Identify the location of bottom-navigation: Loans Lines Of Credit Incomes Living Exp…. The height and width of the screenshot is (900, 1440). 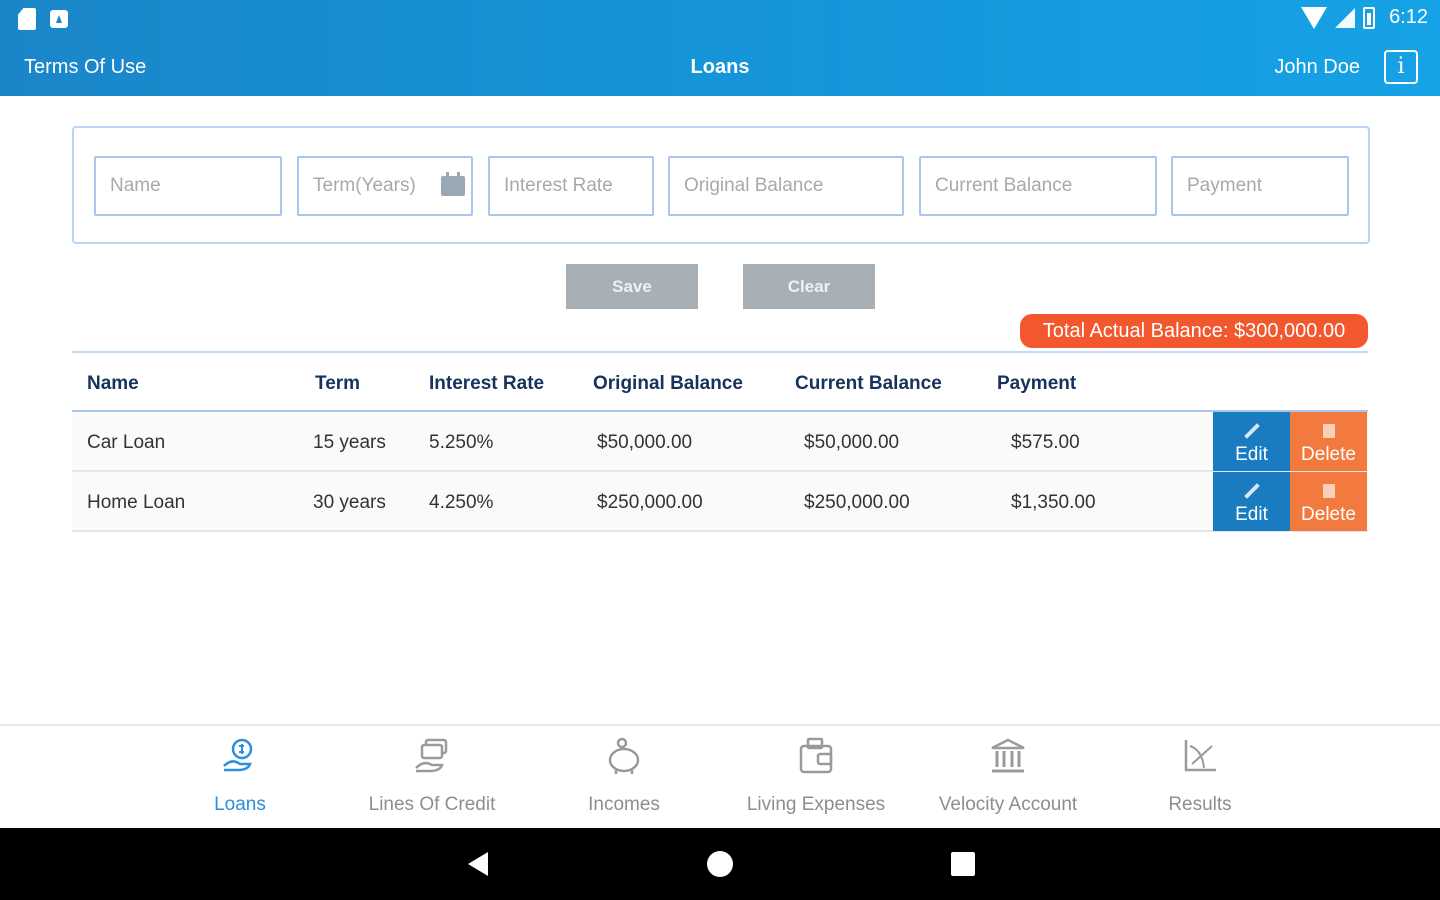
(720, 776).